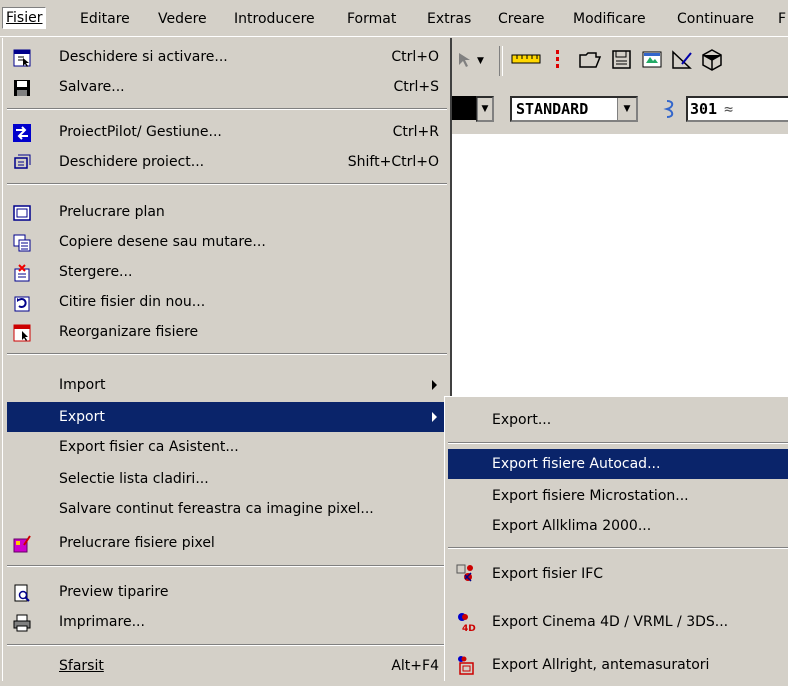 This screenshot has height=686, width=788. I want to click on menu-editare: Editare, so click(105, 19).